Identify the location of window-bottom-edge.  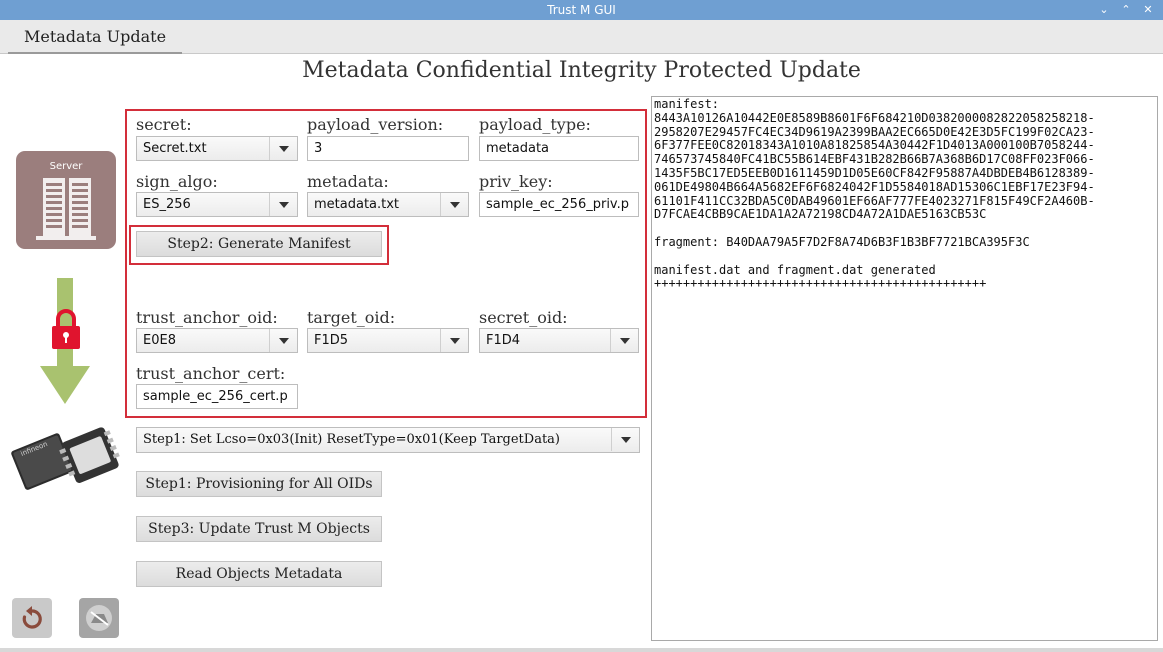
(581, 650).